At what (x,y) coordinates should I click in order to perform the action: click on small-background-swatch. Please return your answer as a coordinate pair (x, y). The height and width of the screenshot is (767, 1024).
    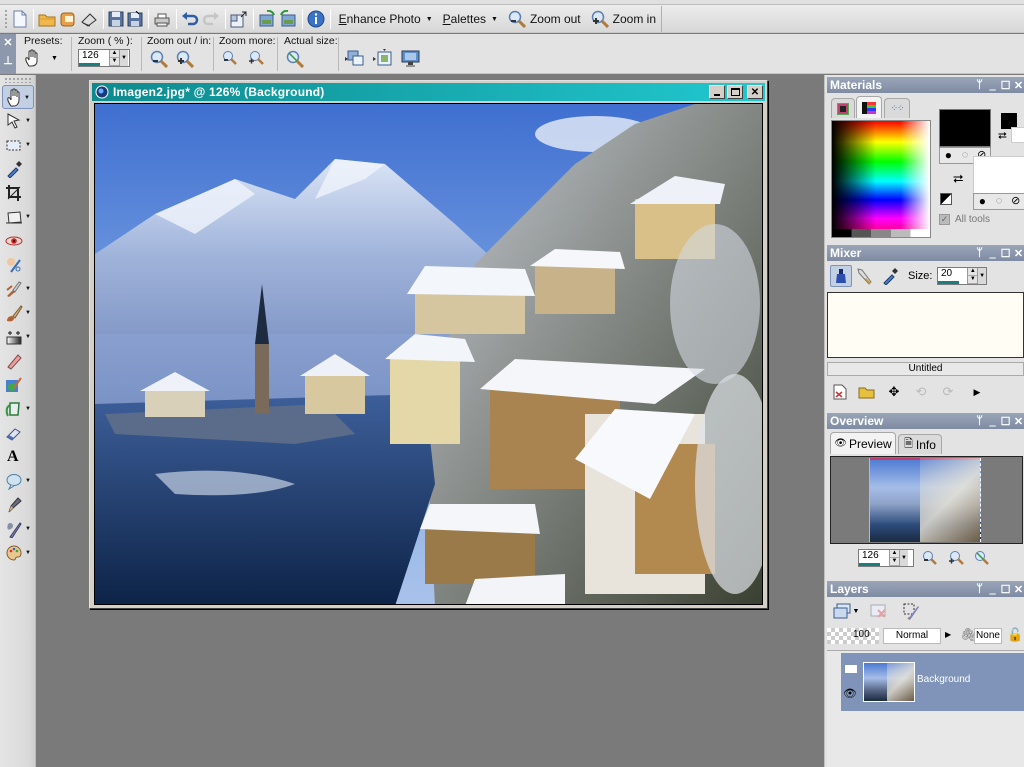
    Looking at the image, I should click on (1017, 135).